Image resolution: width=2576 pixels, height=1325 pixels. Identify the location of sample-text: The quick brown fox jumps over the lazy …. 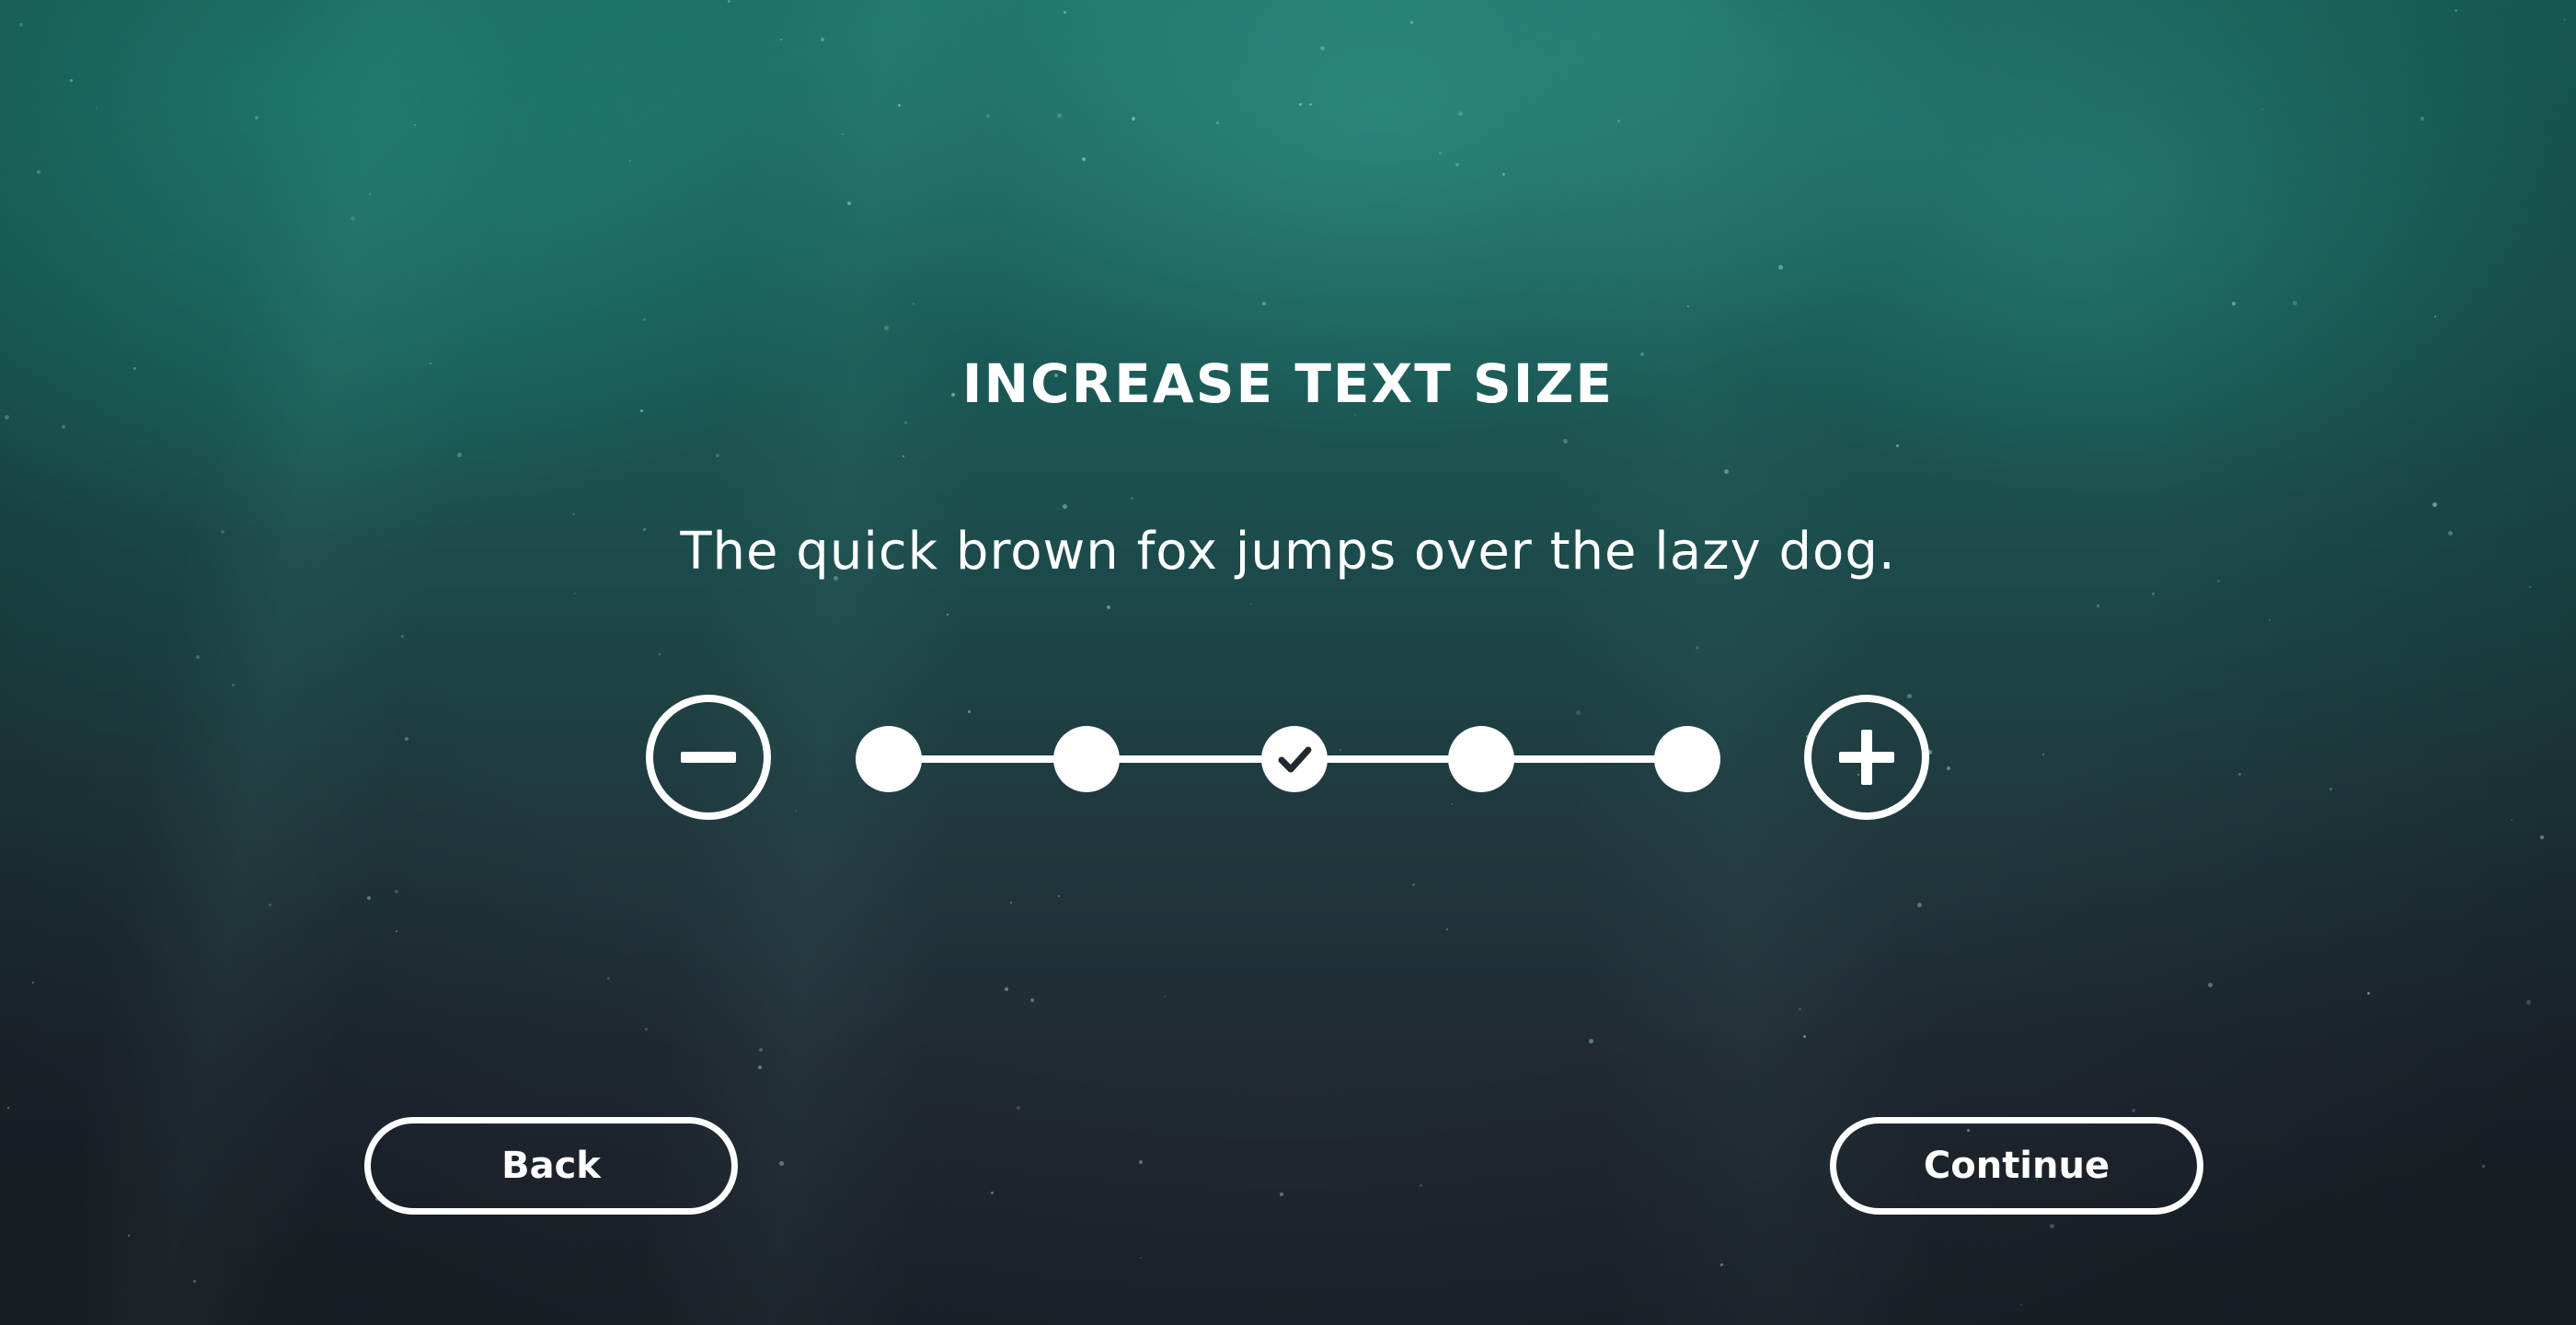
(1288, 552).